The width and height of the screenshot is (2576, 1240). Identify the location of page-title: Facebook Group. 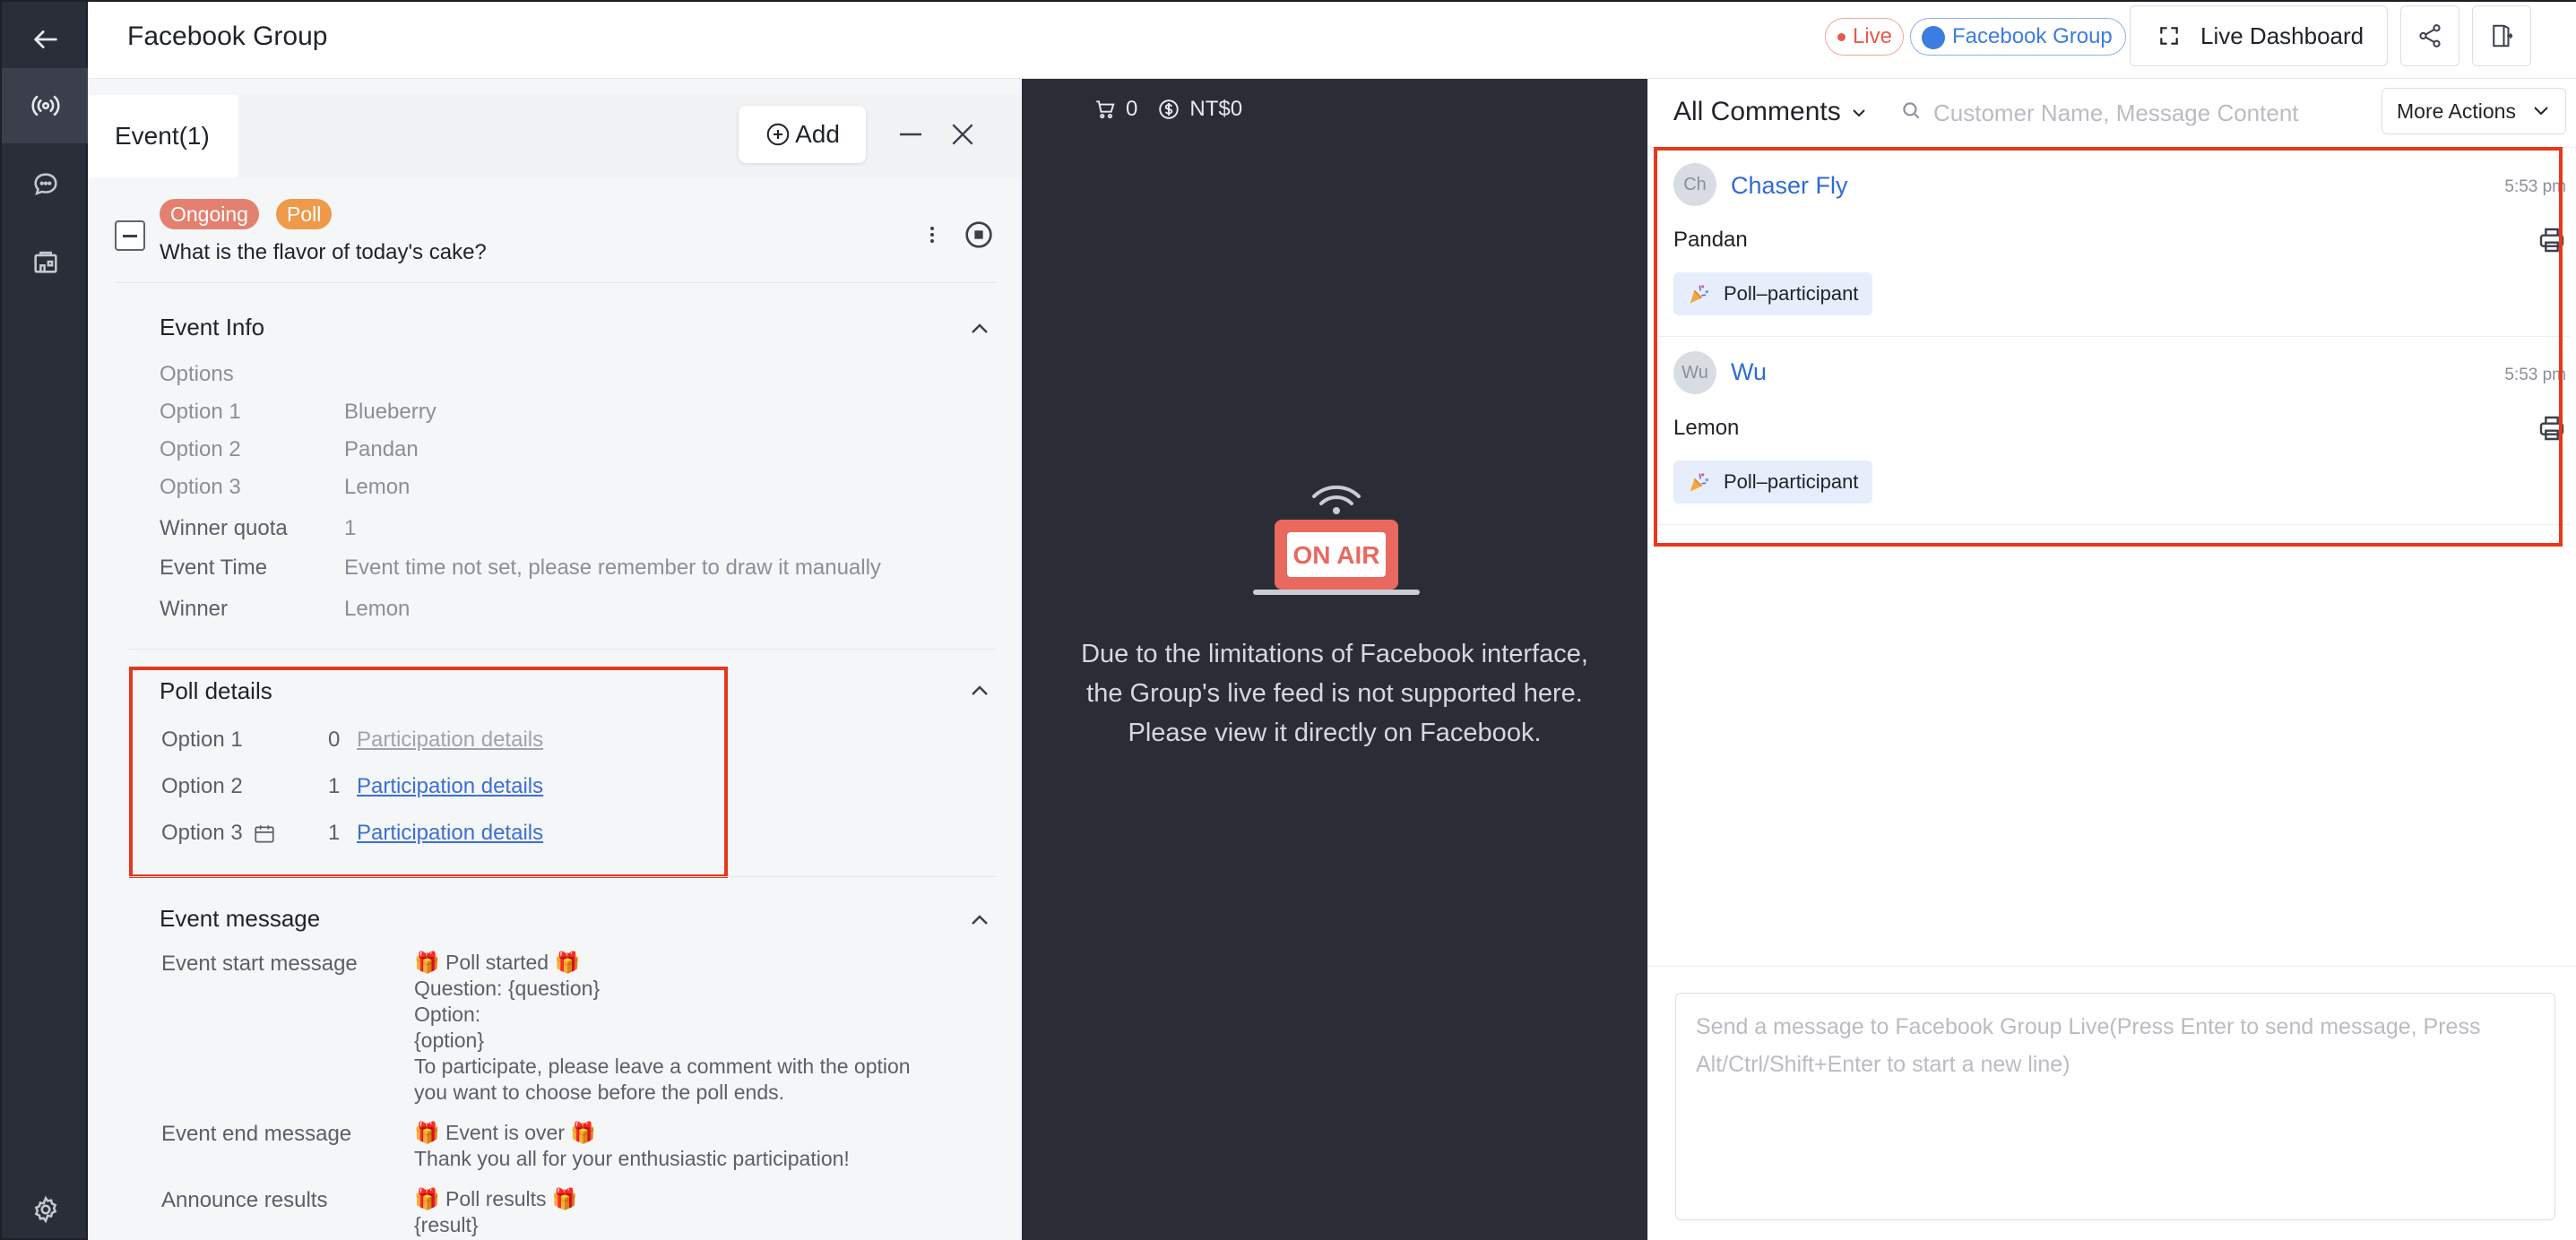
(227, 37).